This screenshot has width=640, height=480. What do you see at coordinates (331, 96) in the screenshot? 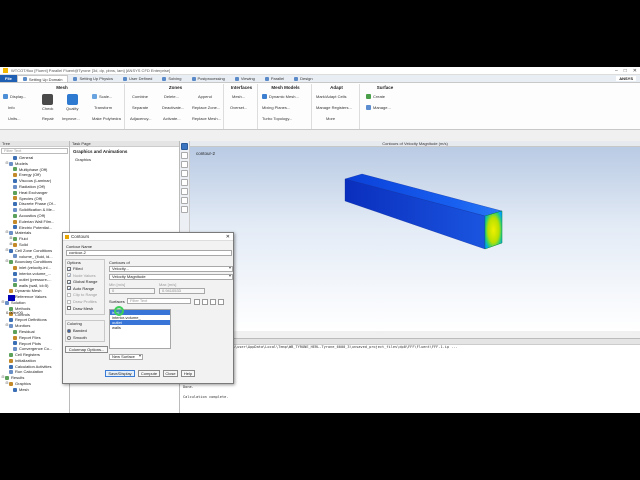
I see `mark-adapt-cells-button: Mark/Adapt Cells` at bounding box center [331, 96].